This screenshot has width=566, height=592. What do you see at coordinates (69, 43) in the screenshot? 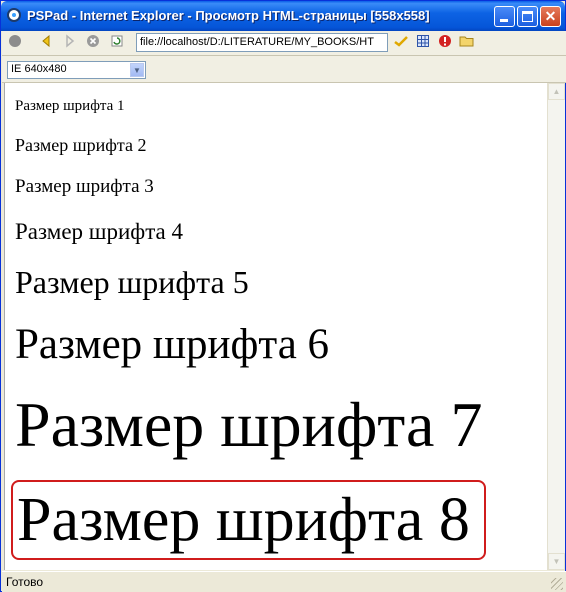
I see `forward-icon` at bounding box center [69, 43].